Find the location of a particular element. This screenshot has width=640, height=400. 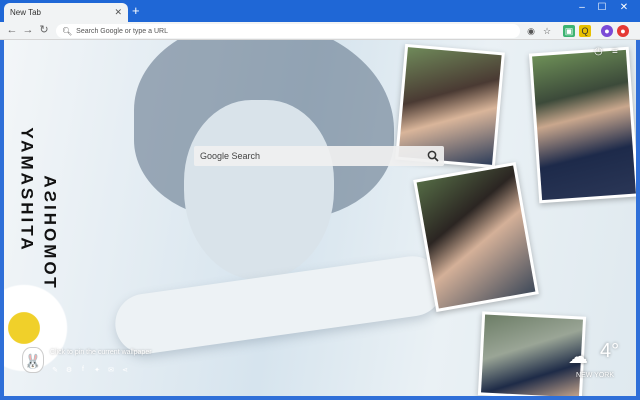

twitter-icon: ✦ is located at coordinates (97, 370).